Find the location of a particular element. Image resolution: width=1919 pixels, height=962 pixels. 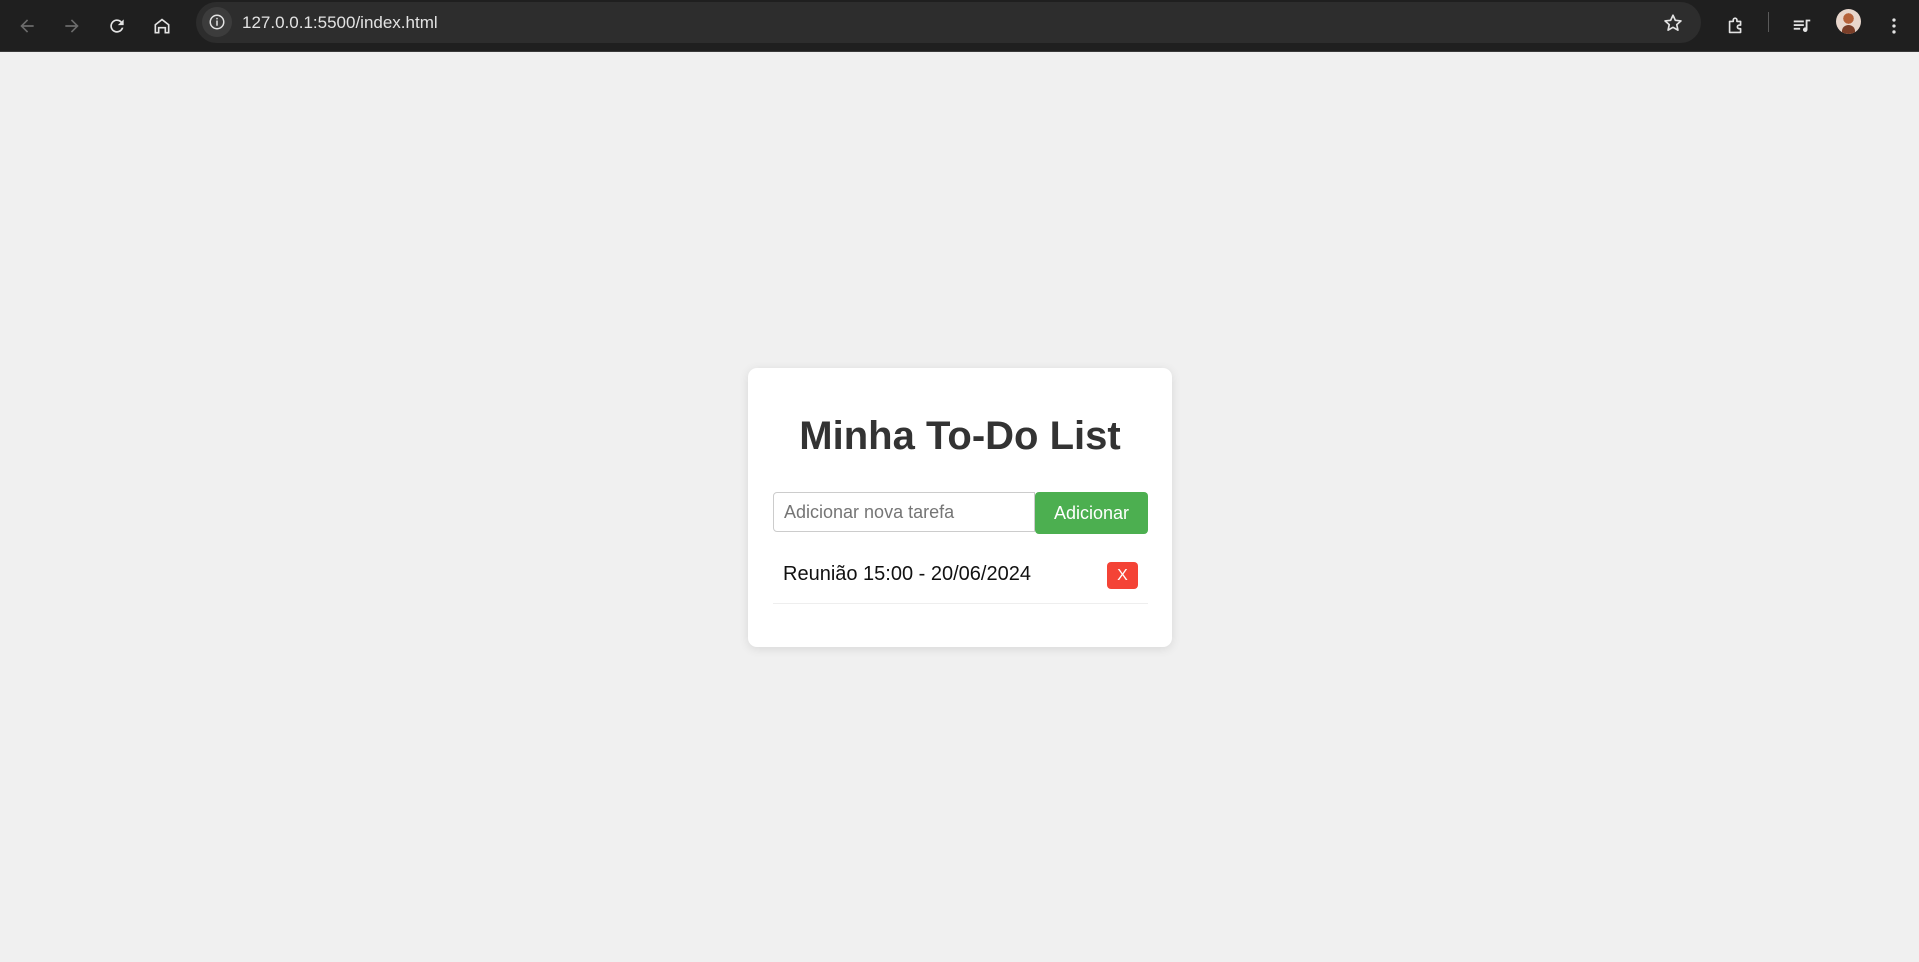

forward-arrow-icon is located at coordinates (72, 26).